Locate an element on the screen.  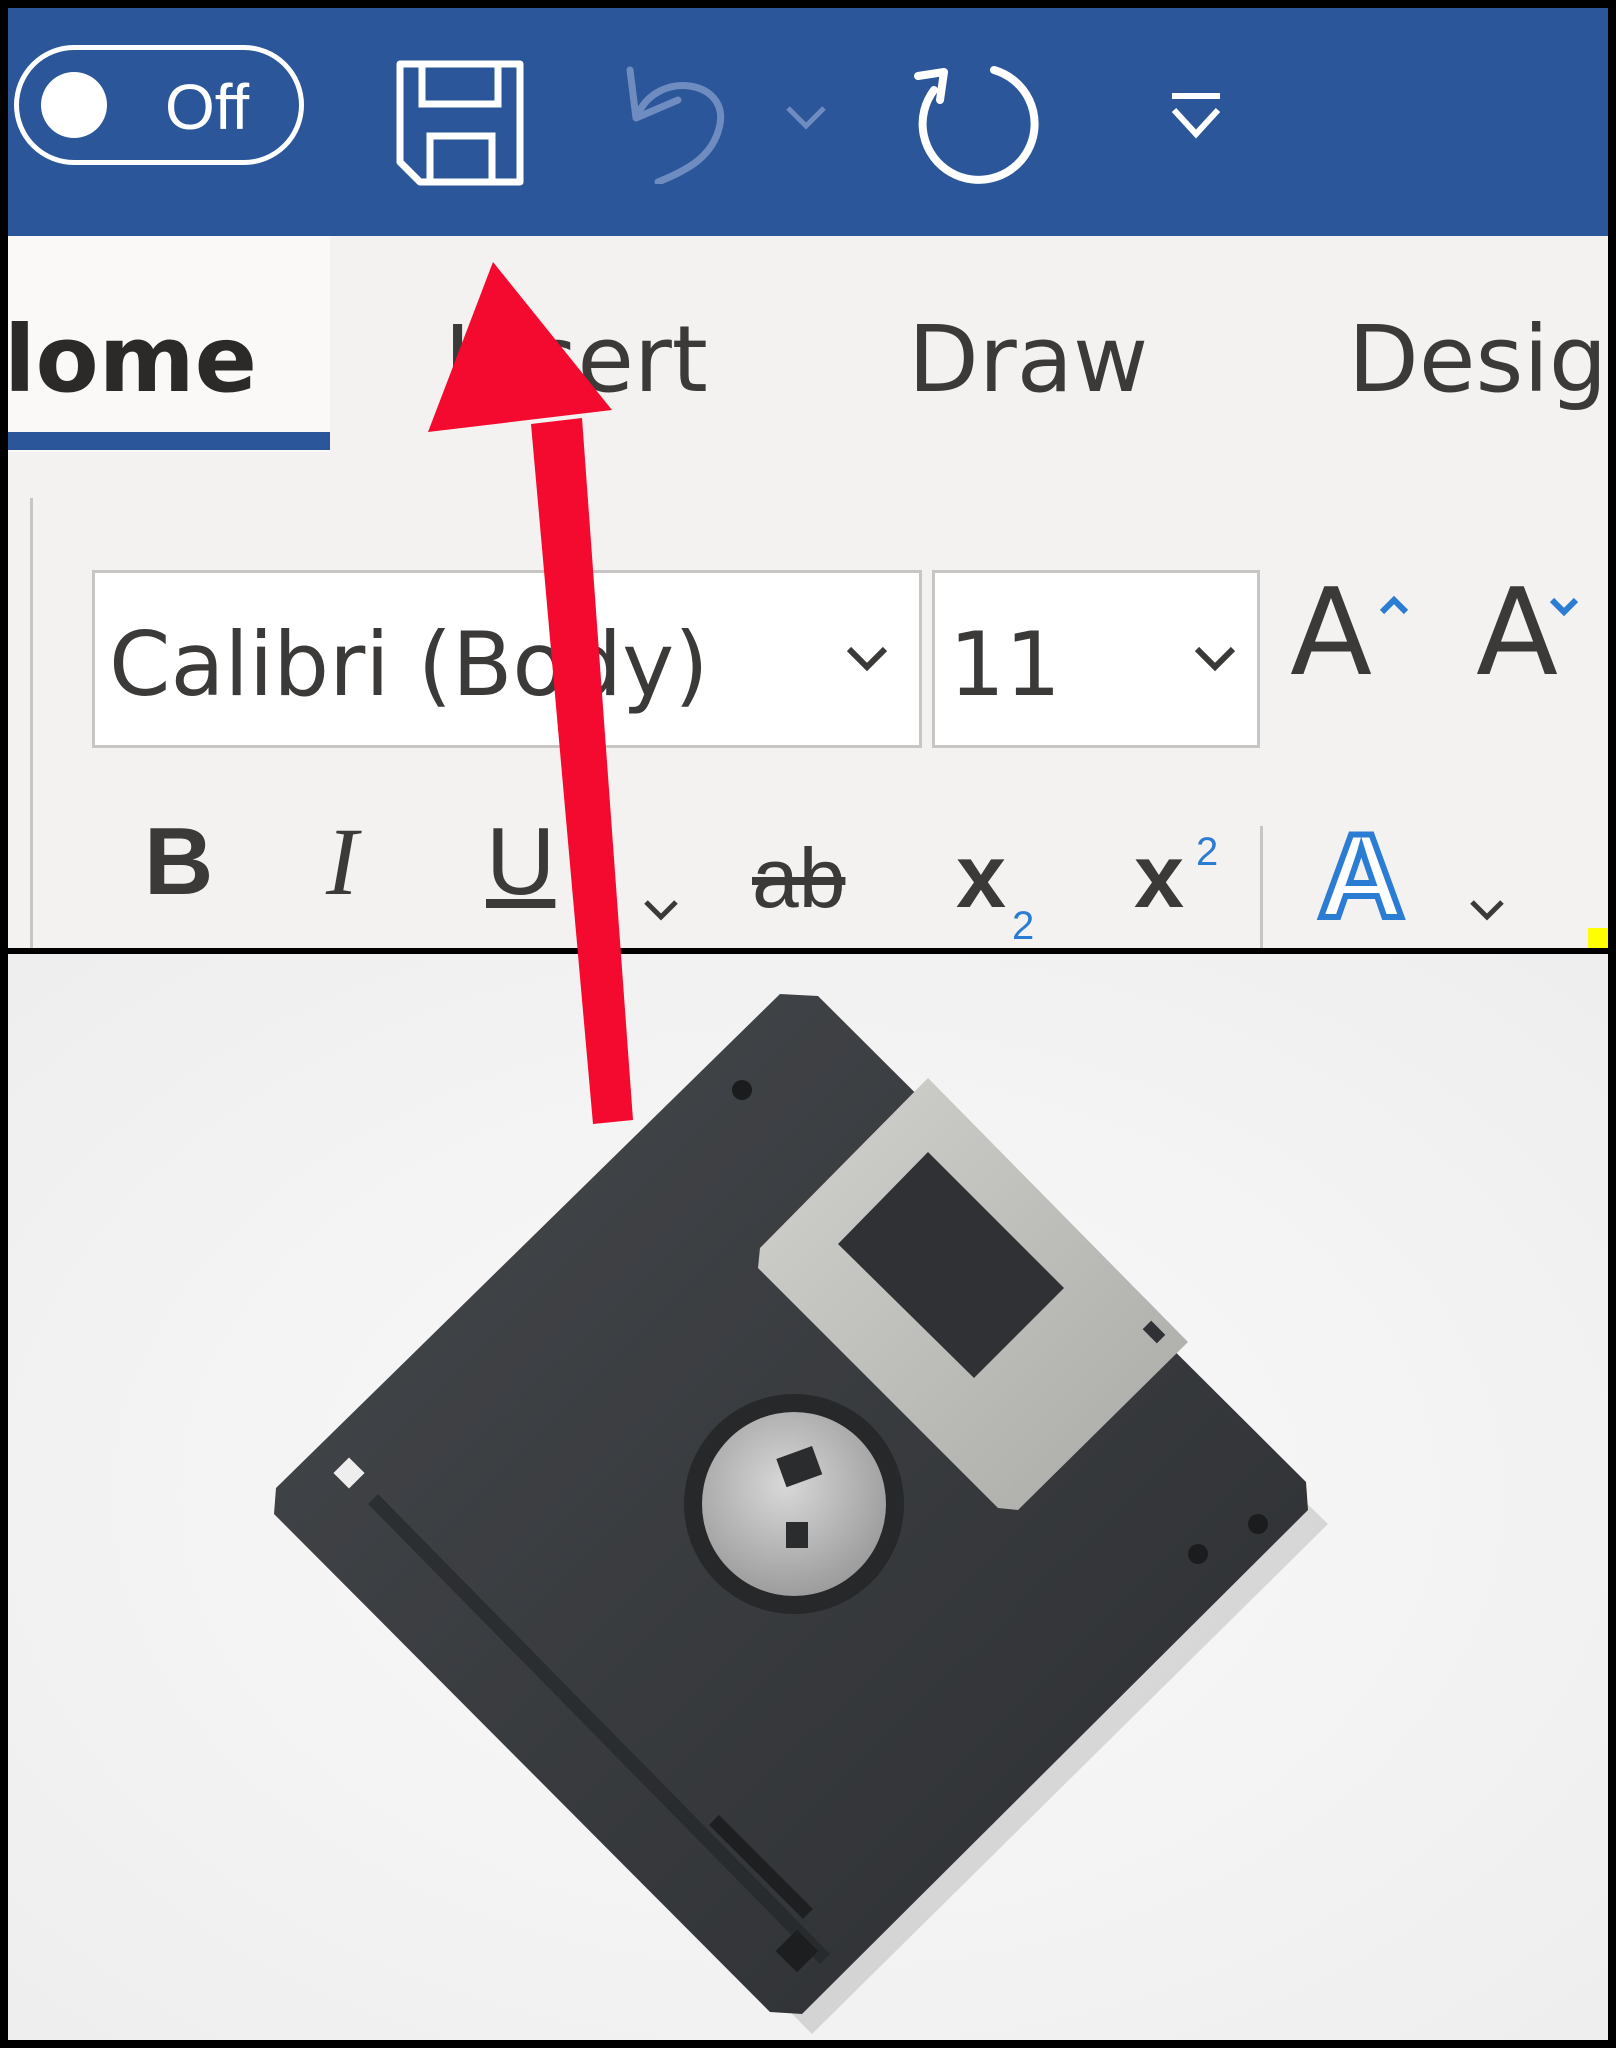
font-name-value: Calibri (Body) is located at coordinates (409, 664).